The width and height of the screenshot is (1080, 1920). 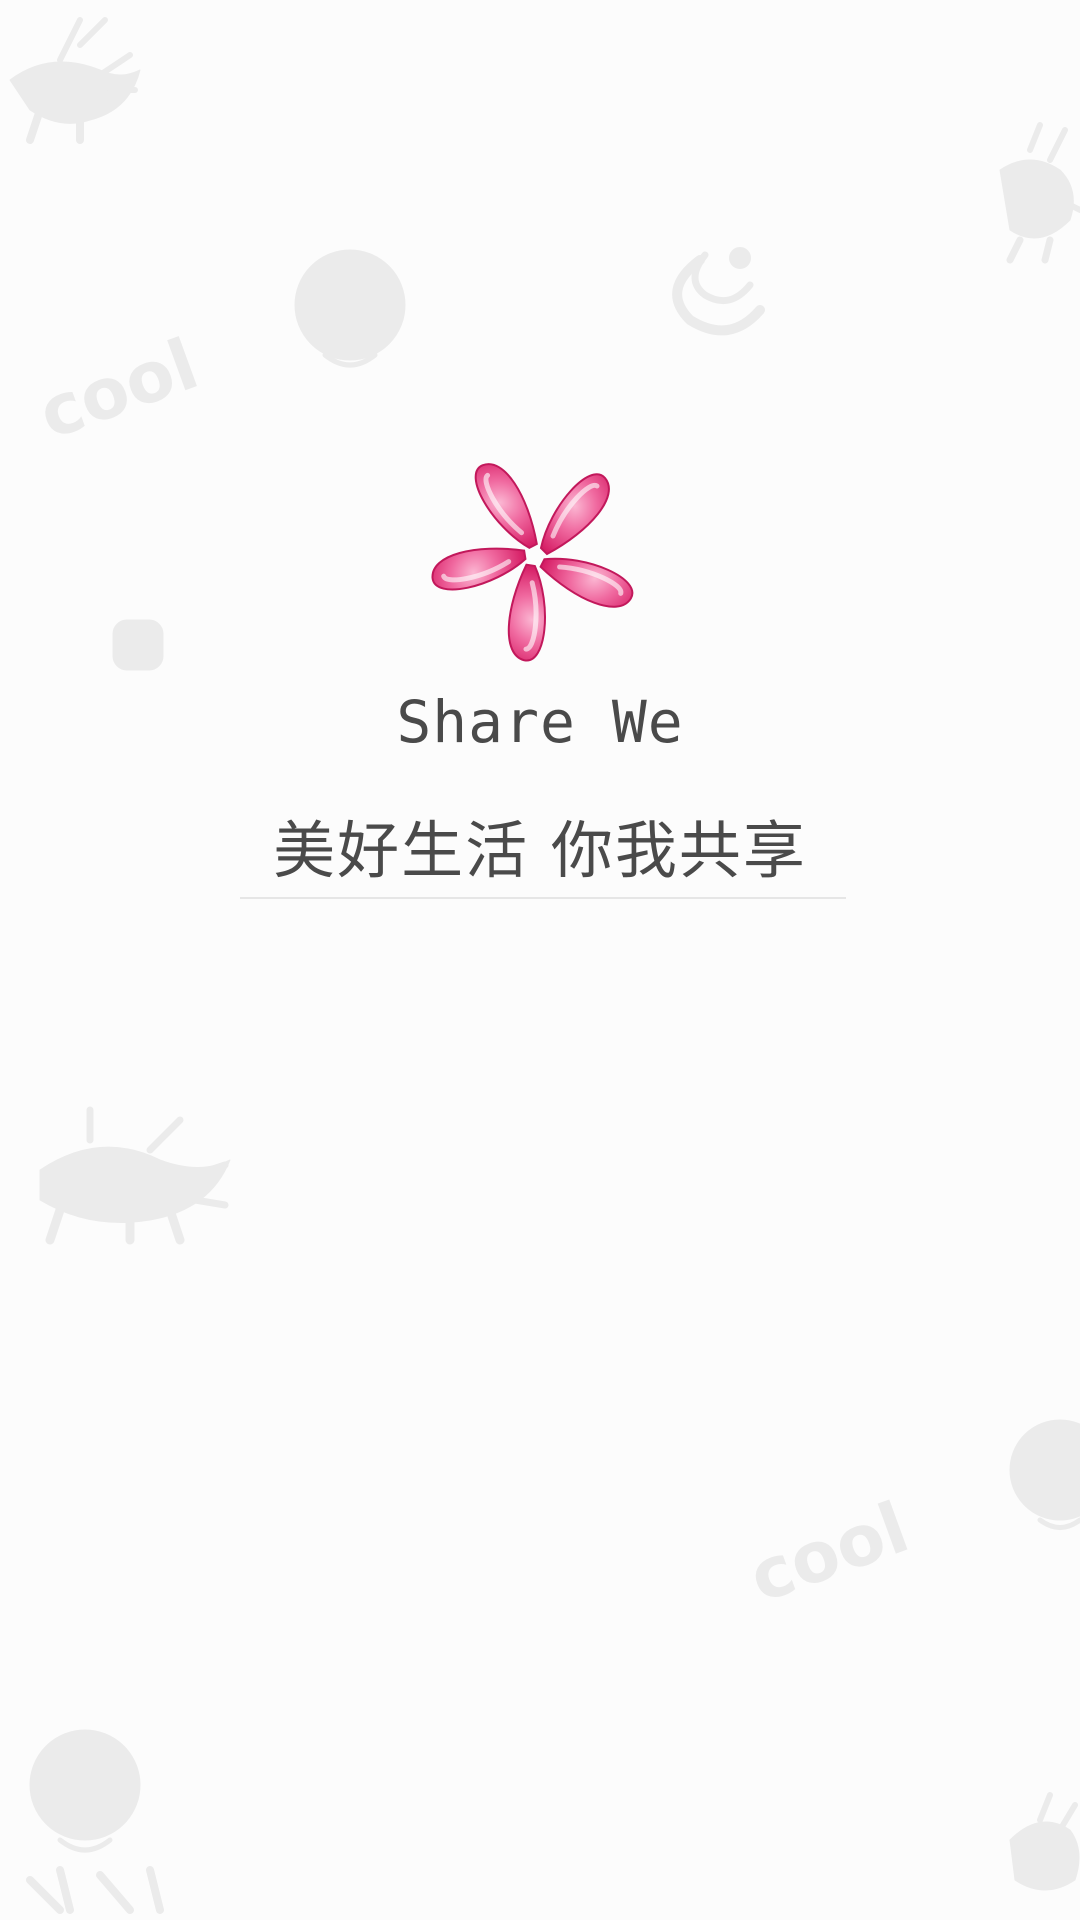 I want to click on slogan: 美好生活 你我共享, so click(x=540, y=850).